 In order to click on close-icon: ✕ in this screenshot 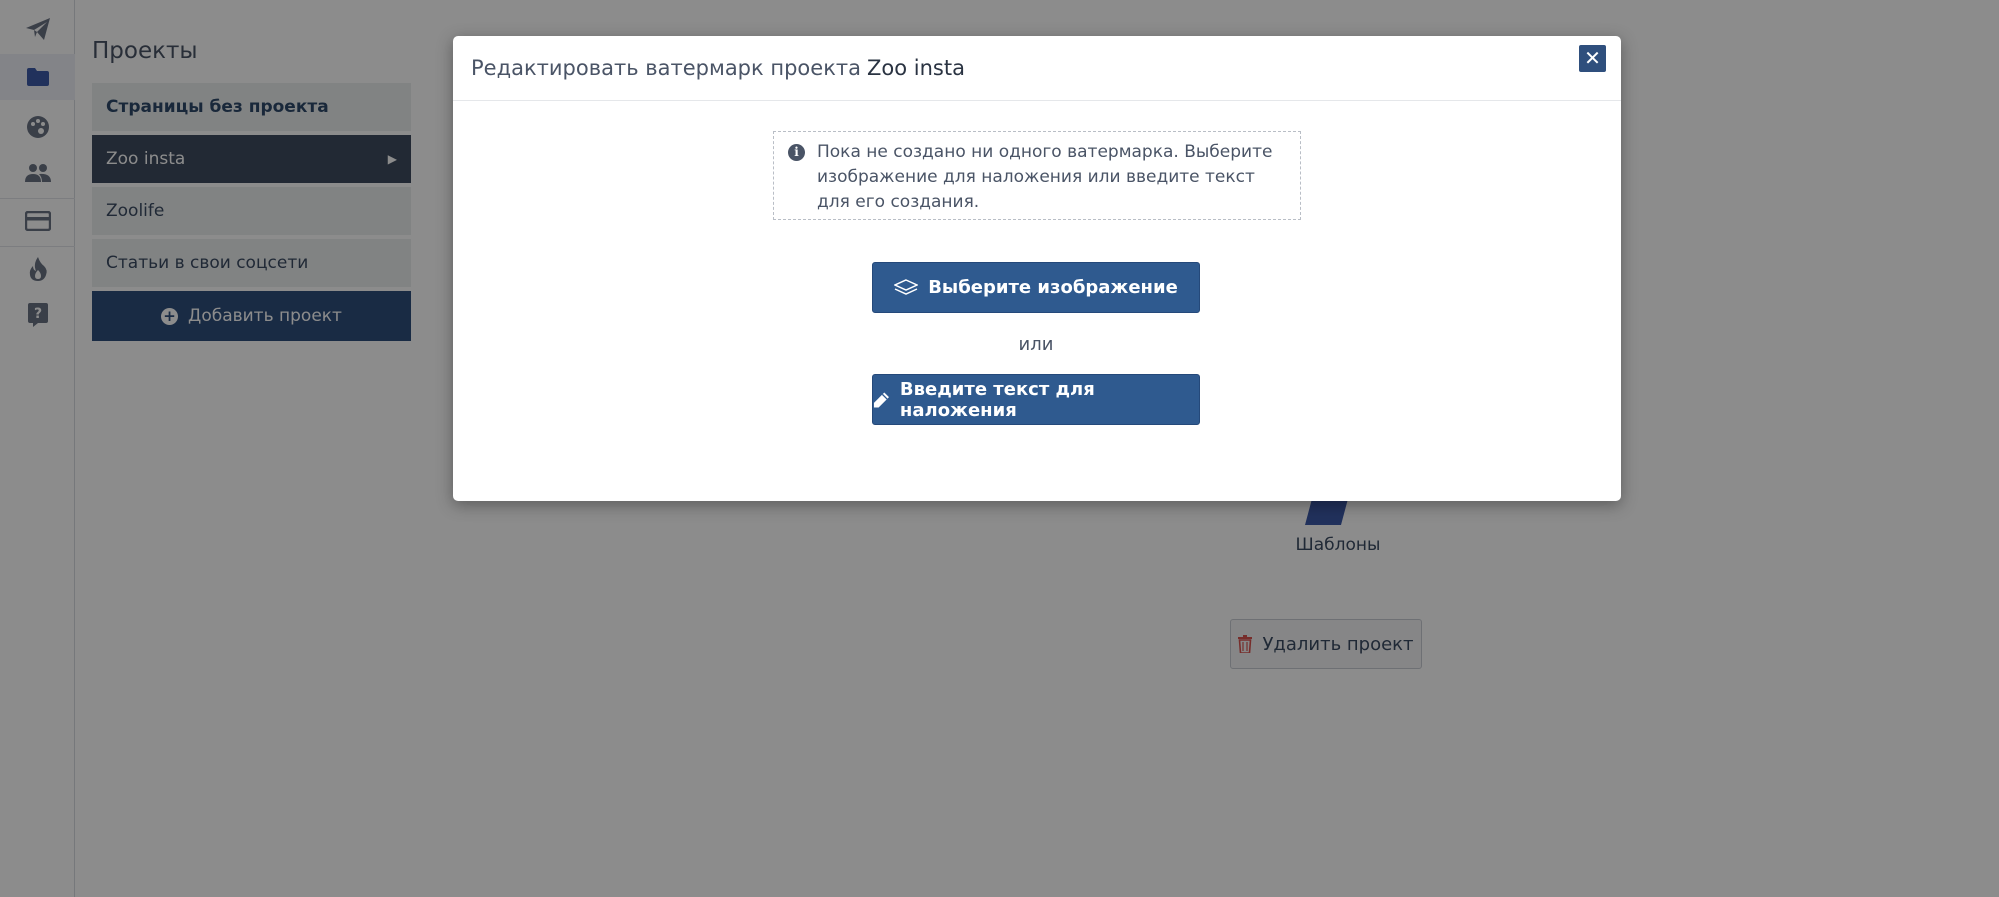, I will do `click(1592, 58)`.